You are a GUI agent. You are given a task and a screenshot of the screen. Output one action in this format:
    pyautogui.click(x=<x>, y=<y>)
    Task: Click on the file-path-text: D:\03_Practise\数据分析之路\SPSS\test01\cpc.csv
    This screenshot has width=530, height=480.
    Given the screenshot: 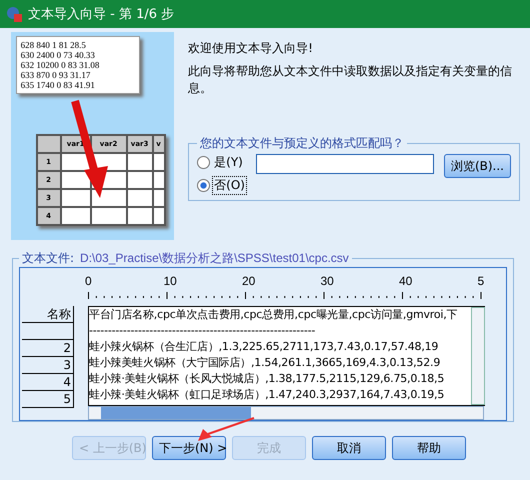 What is the action you would take?
    pyautogui.click(x=214, y=258)
    